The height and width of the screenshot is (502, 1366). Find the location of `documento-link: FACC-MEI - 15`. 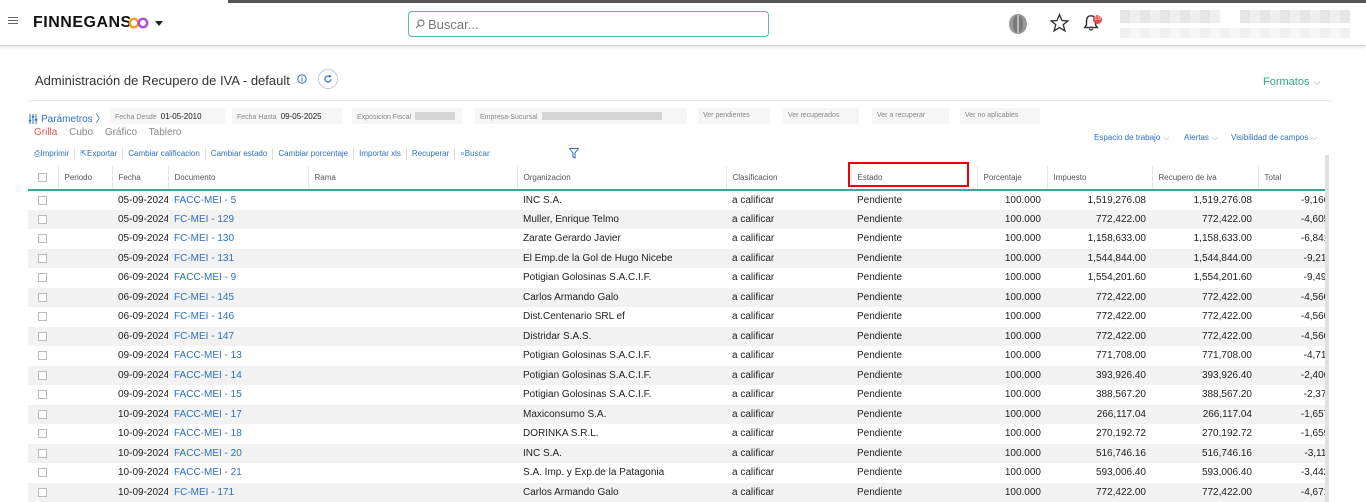

documento-link: FACC-MEI - 15 is located at coordinates (238, 395).